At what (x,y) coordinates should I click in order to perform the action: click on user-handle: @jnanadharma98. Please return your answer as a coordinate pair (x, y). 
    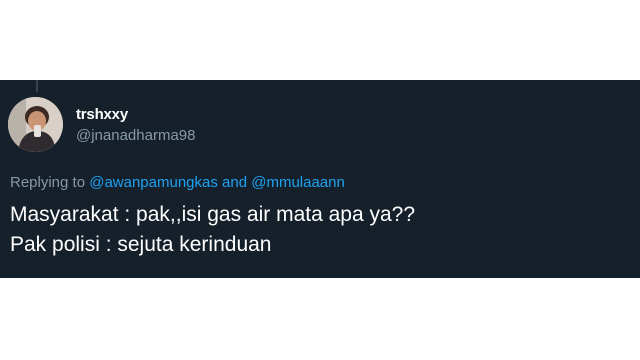
    Looking at the image, I should click on (135, 136).